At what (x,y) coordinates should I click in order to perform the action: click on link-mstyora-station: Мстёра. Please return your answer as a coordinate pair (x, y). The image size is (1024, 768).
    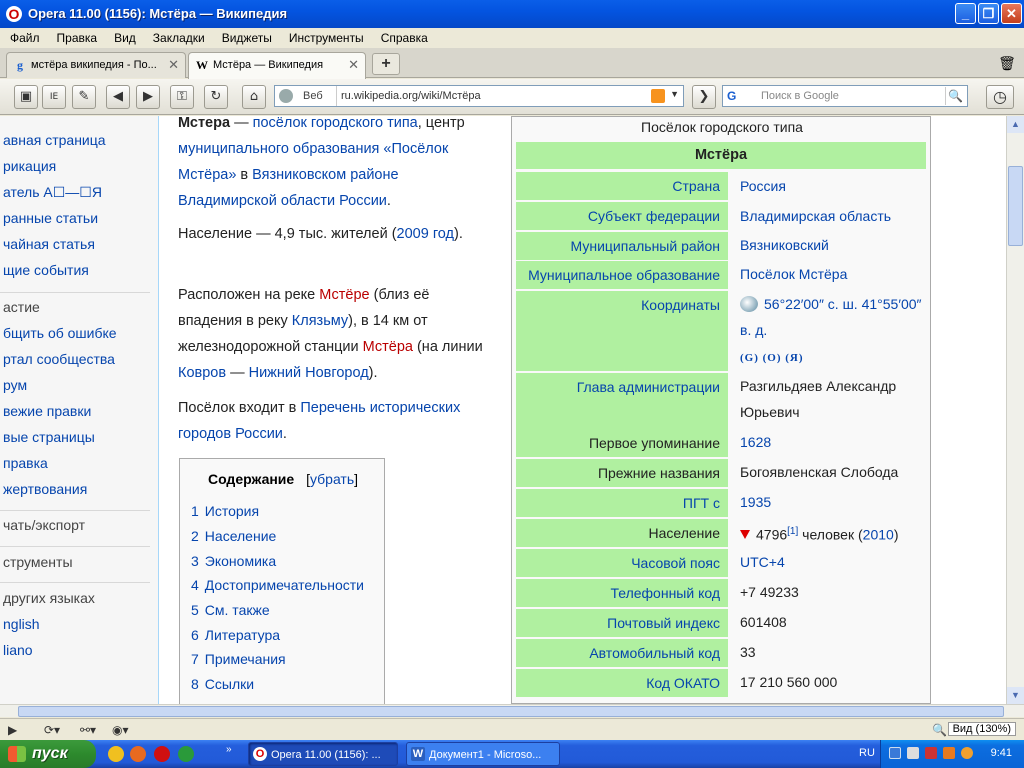
    Looking at the image, I should click on (388, 347).